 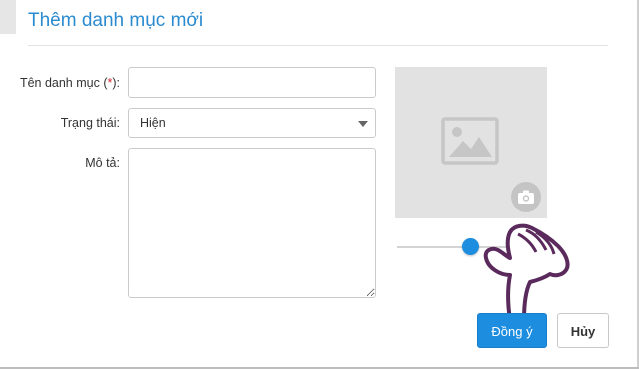 I want to click on dialog-title: Thêm danh mục mới, so click(x=116, y=20).